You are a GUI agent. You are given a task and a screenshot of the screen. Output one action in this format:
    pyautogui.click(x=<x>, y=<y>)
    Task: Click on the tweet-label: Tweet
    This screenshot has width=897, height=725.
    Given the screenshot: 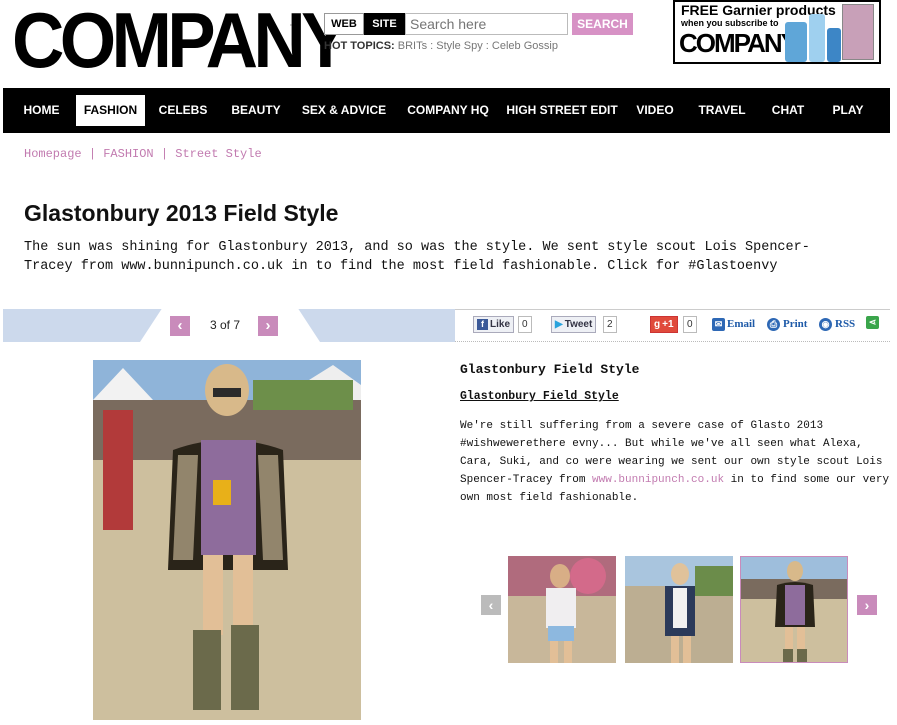 What is the action you would take?
    pyautogui.click(x=578, y=324)
    